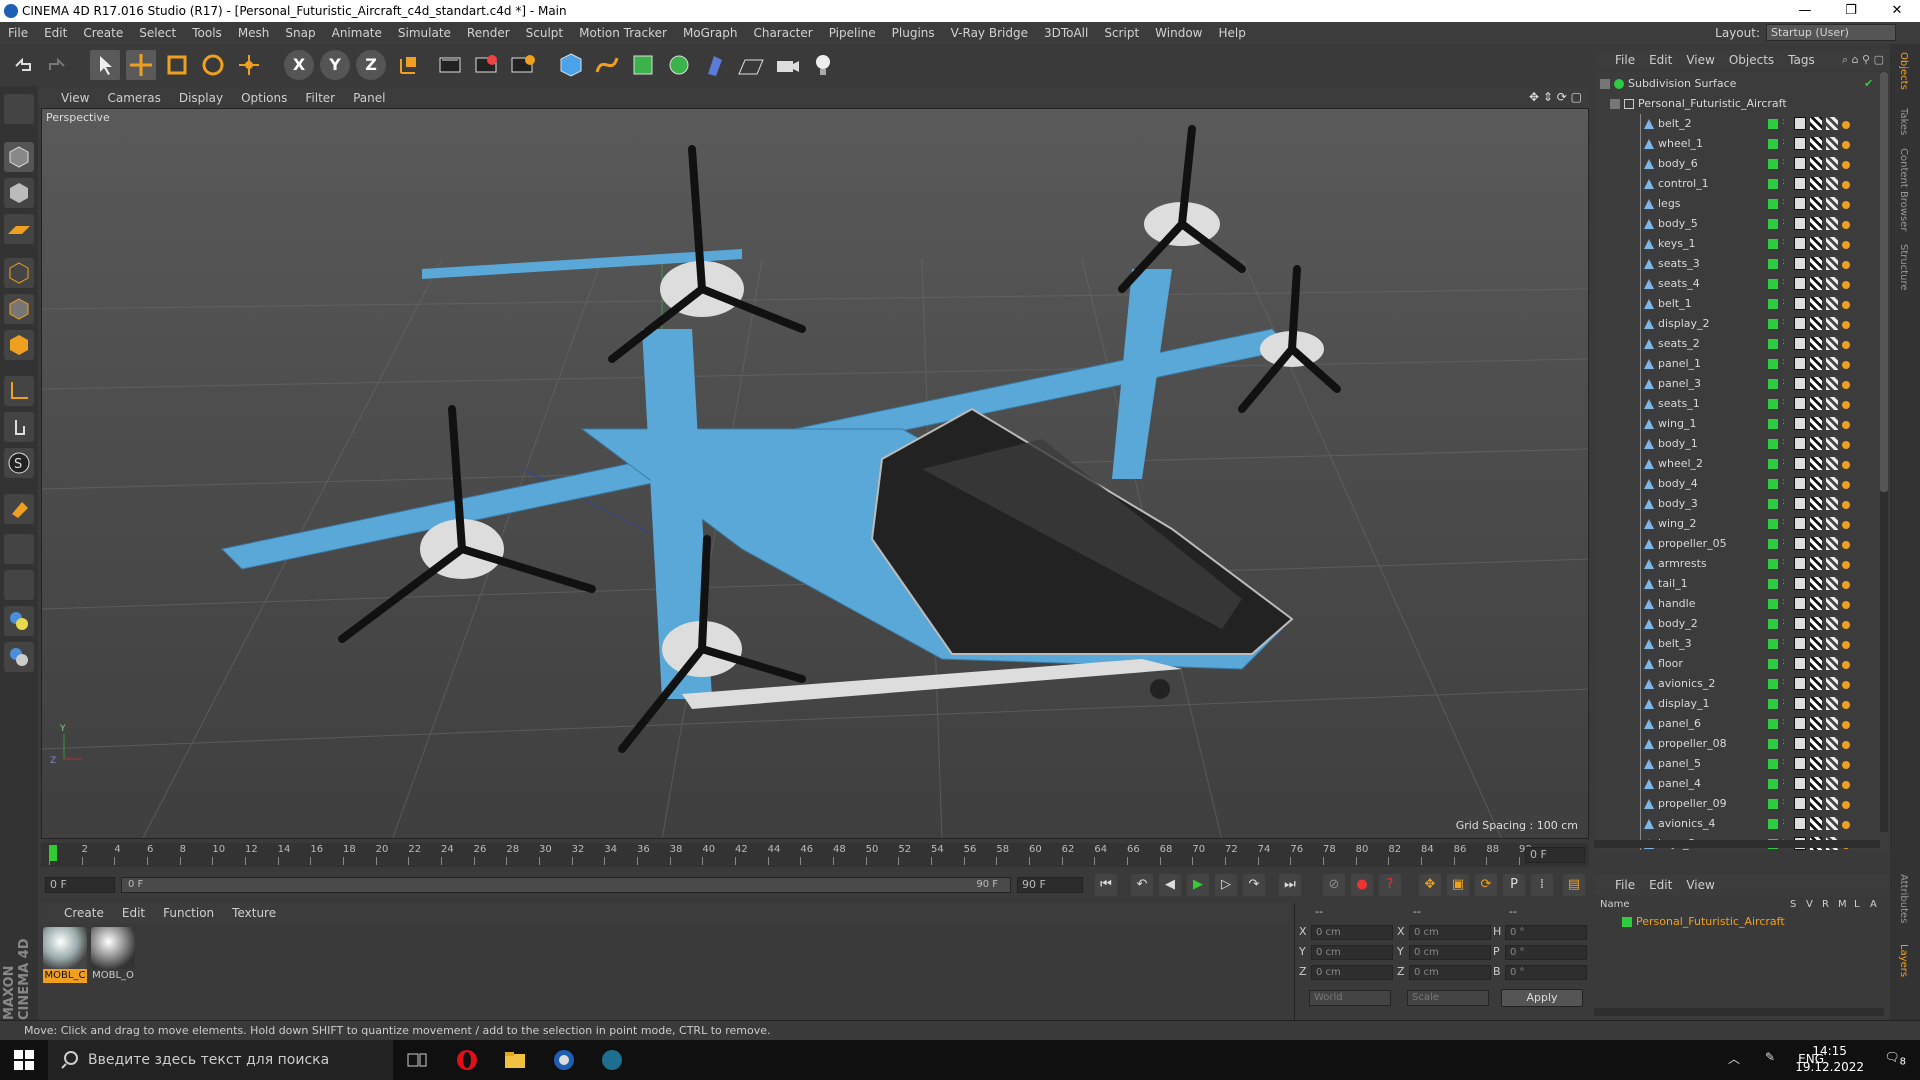 The image size is (1920, 1080). Describe the element at coordinates (409, 65) in the screenshot. I see `coordinate-system-icon` at that location.